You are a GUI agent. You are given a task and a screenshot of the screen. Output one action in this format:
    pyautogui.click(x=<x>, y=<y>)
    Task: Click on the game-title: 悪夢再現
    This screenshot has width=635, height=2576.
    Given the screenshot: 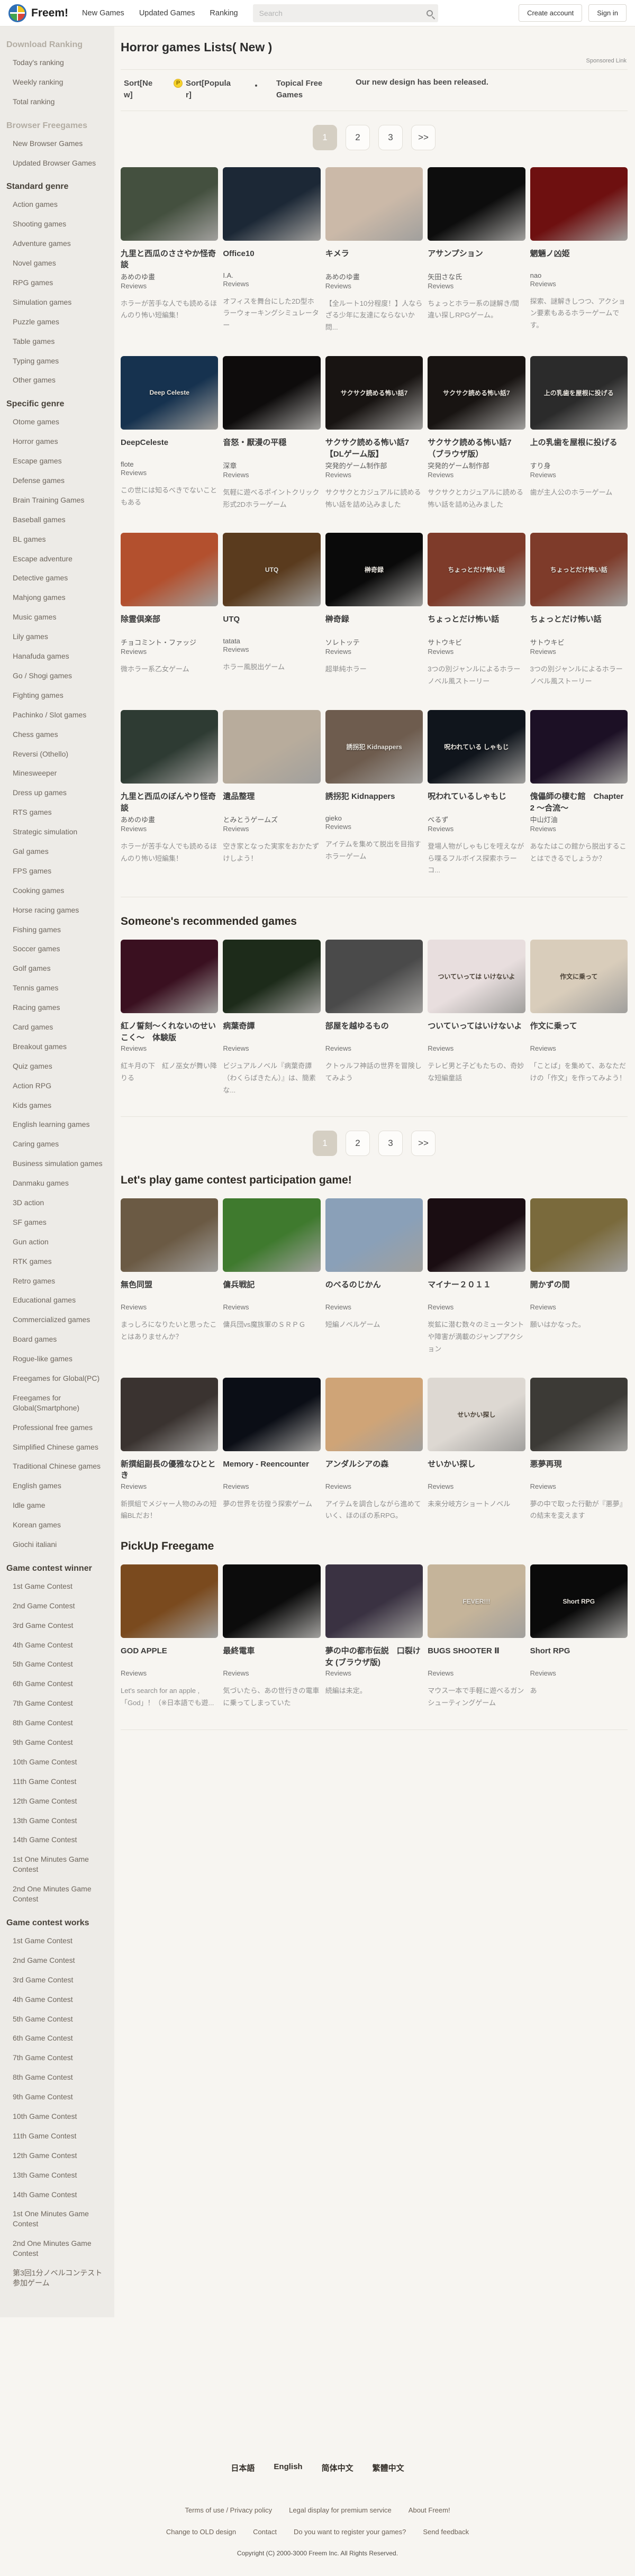 What is the action you would take?
    pyautogui.click(x=579, y=1471)
    